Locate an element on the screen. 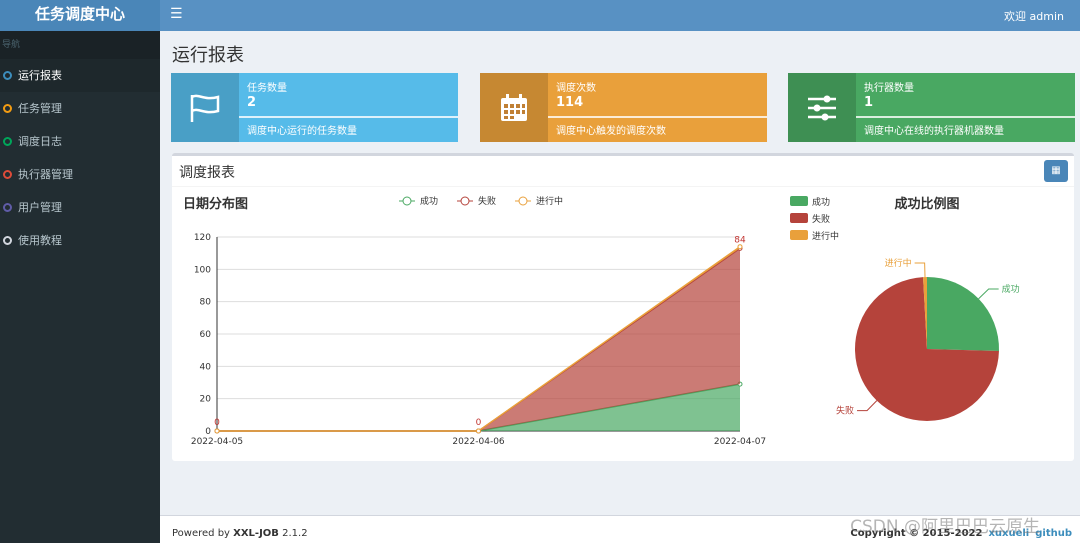  watermark: CSDN @阿里巴巴云原生 is located at coordinates (945, 527).